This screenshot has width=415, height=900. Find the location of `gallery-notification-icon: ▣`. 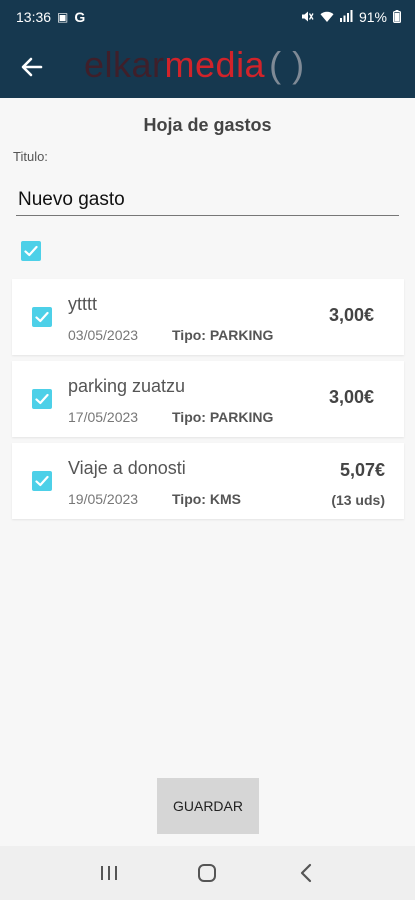

gallery-notification-icon: ▣ is located at coordinates (63, 17).